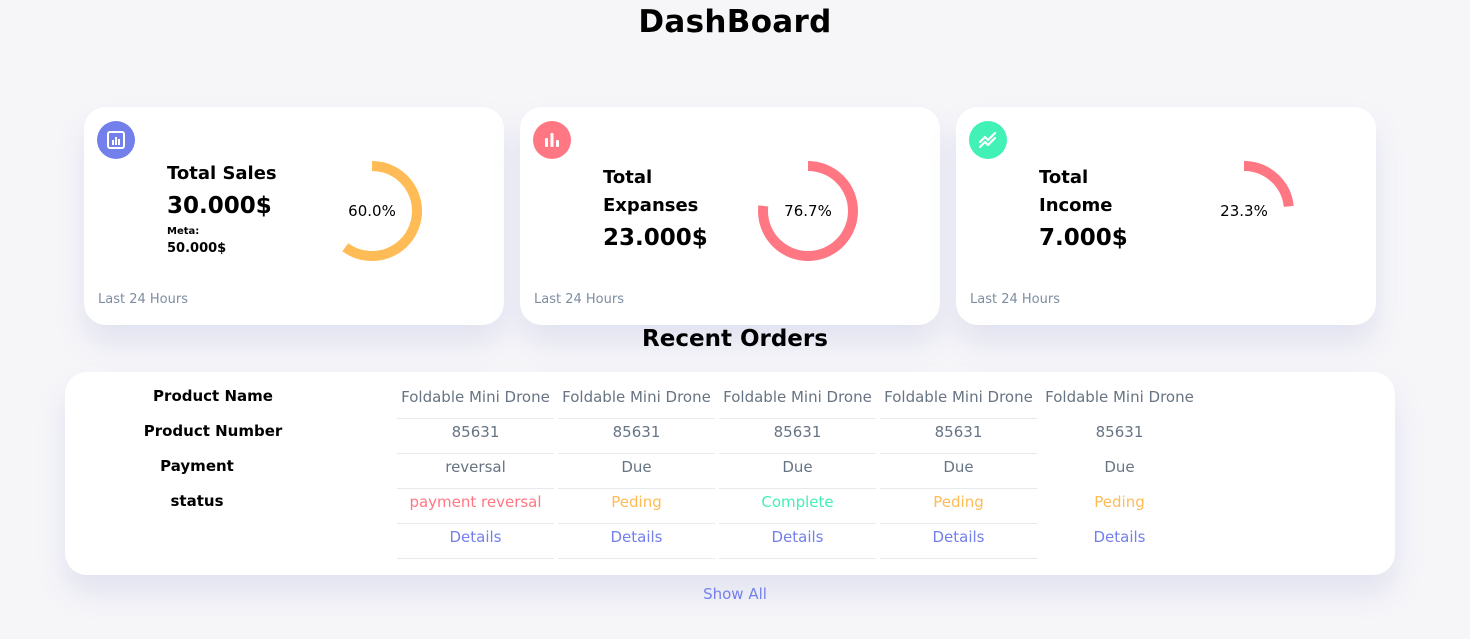 This screenshot has height=639, width=1470. Describe the element at coordinates (735, 22) in the screenshot. I see `page-title: DashBoard` at that location.